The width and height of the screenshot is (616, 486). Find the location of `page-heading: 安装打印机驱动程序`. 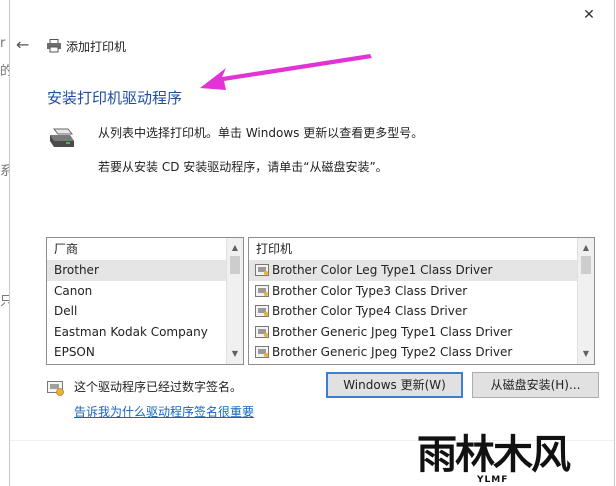

page-heading: 安装打印机驱动程序 is located at coordinates (115, 98).